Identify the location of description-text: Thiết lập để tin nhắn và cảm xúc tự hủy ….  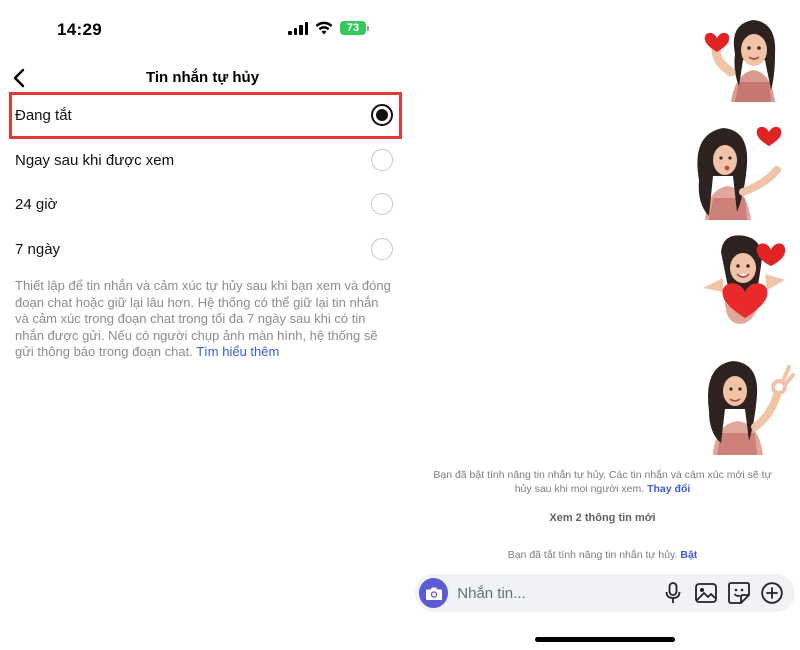
(203, 318).